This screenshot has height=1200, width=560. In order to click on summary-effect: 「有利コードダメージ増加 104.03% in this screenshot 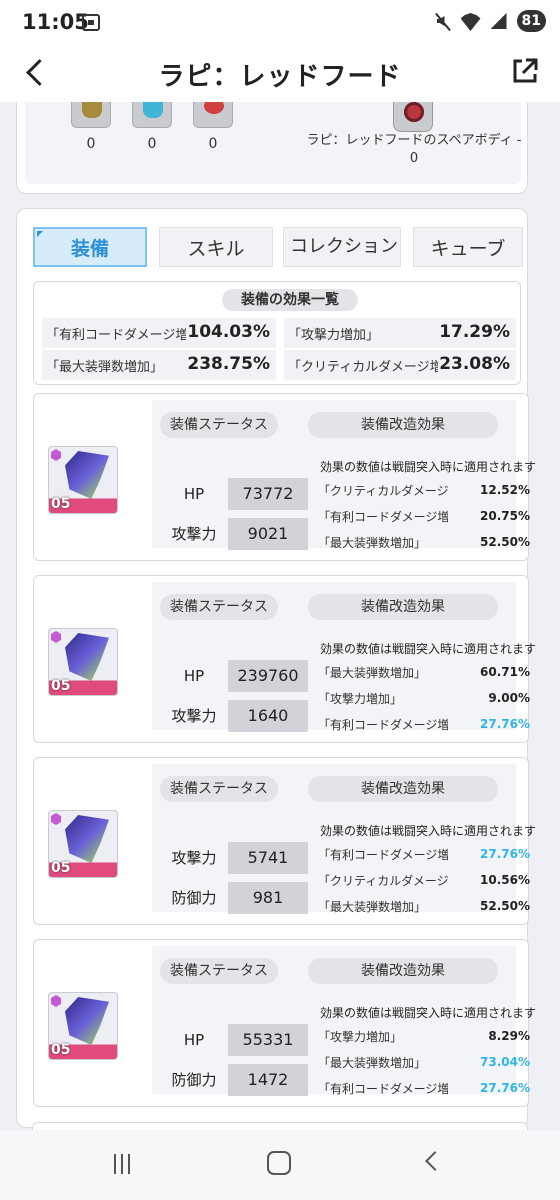, I will do `click(159, 333)`.